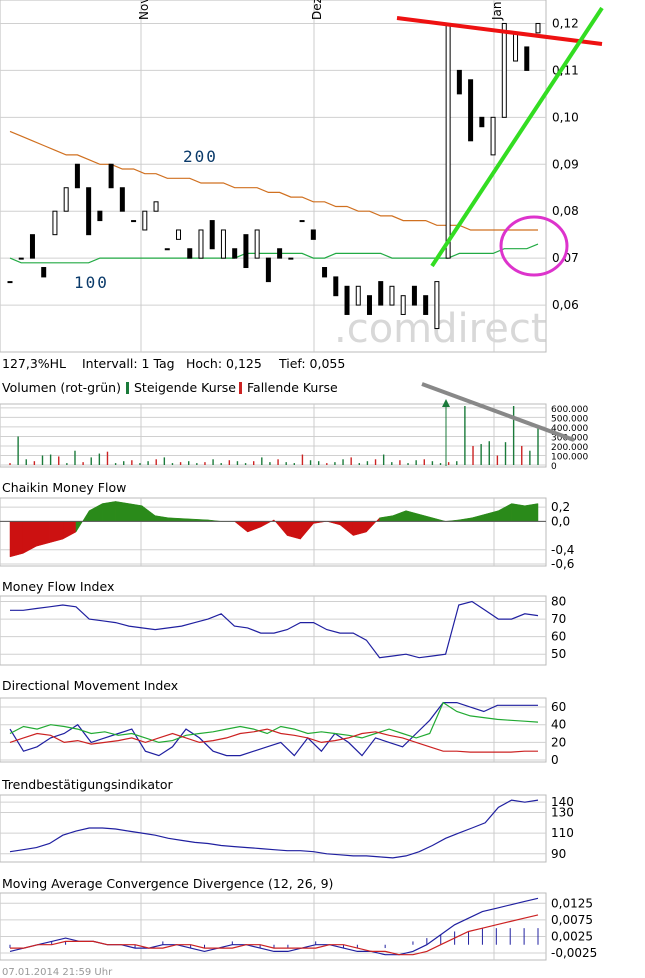  What do you see at coordinates (565, 211) in the screenshot?
I see `price-y-tick: 0,08` at bounding box center [565, 211].